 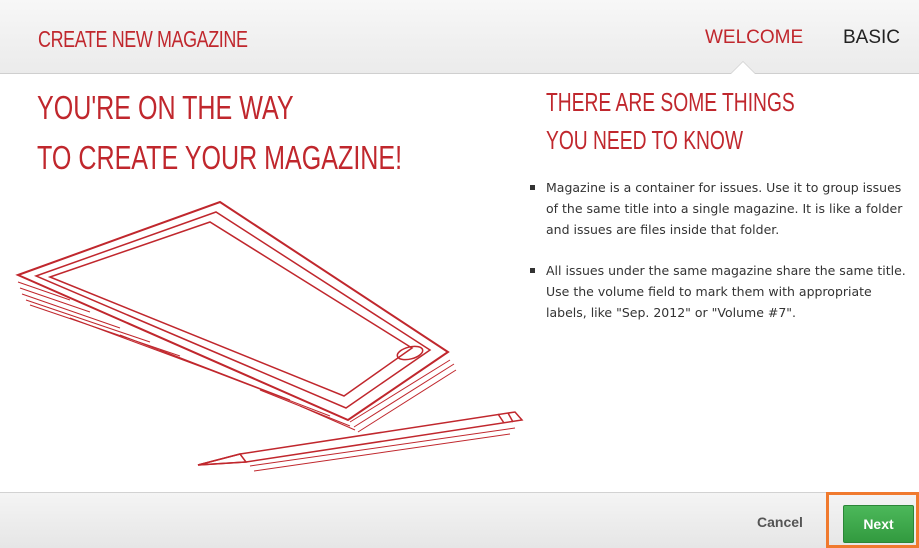 I want to click on next-button: Next, so click(x=878, y=524).